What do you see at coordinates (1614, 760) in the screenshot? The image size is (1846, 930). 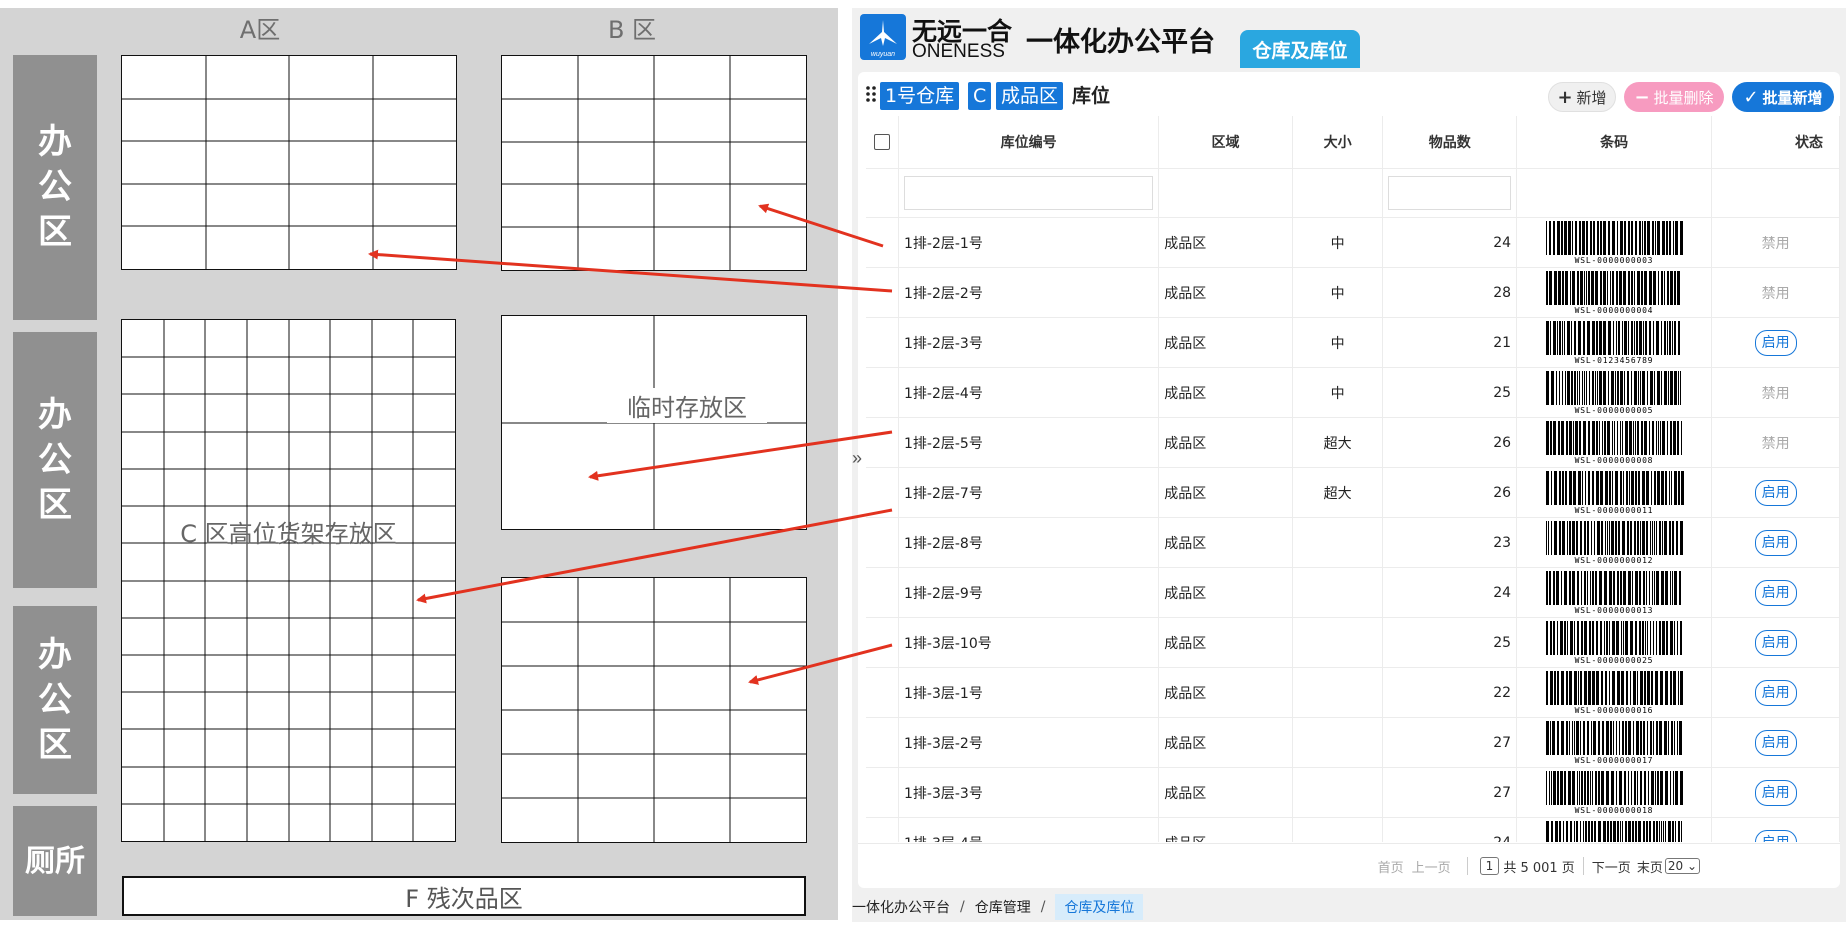 I see `barcode-text: WSL-0000000017` at bounding box center [1614, 760].